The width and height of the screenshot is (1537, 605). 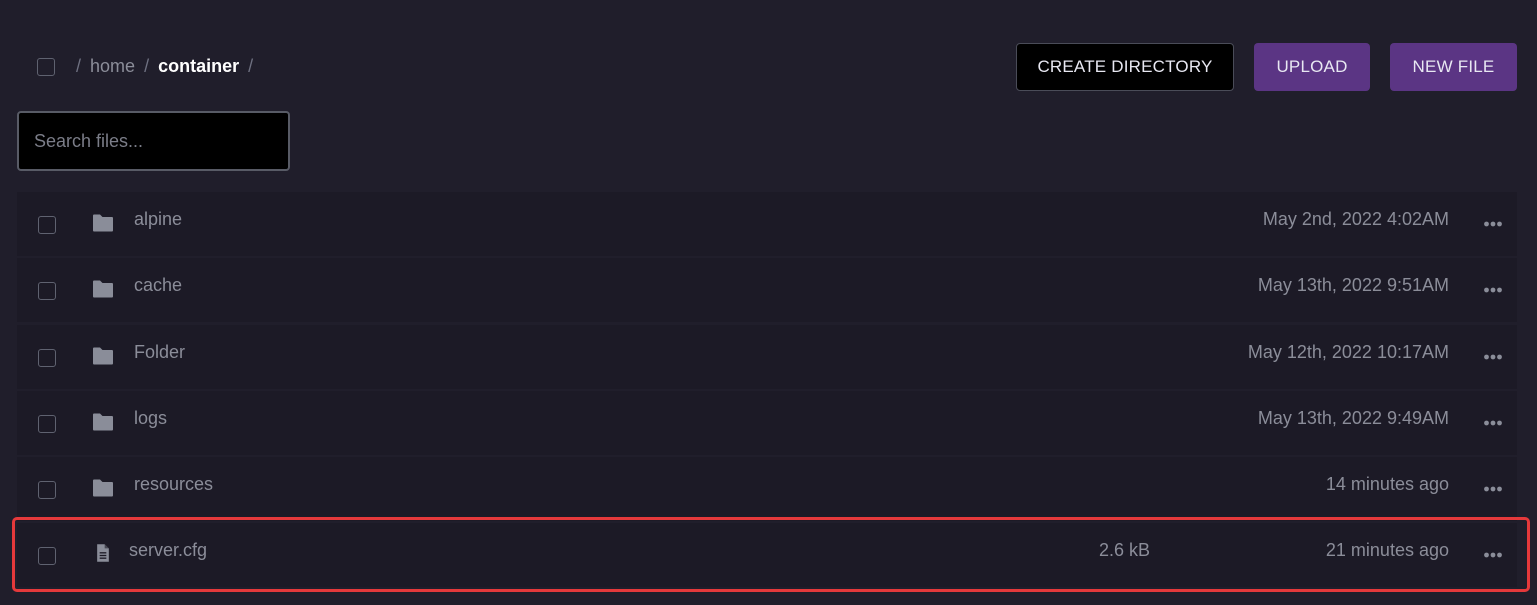 What do you see at coordinates (168, 550) in the screenshot?
I see `file-name: server.cfg` at bounding box center [168, 550].